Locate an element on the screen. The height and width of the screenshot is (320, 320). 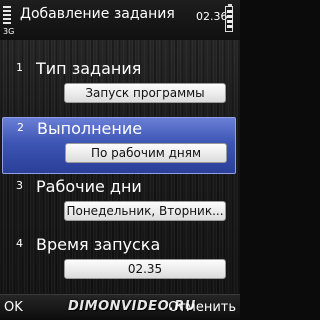
softkey-bar: OK DIMONVIDEO.RU Отменить is located at coordinates (120, 307).